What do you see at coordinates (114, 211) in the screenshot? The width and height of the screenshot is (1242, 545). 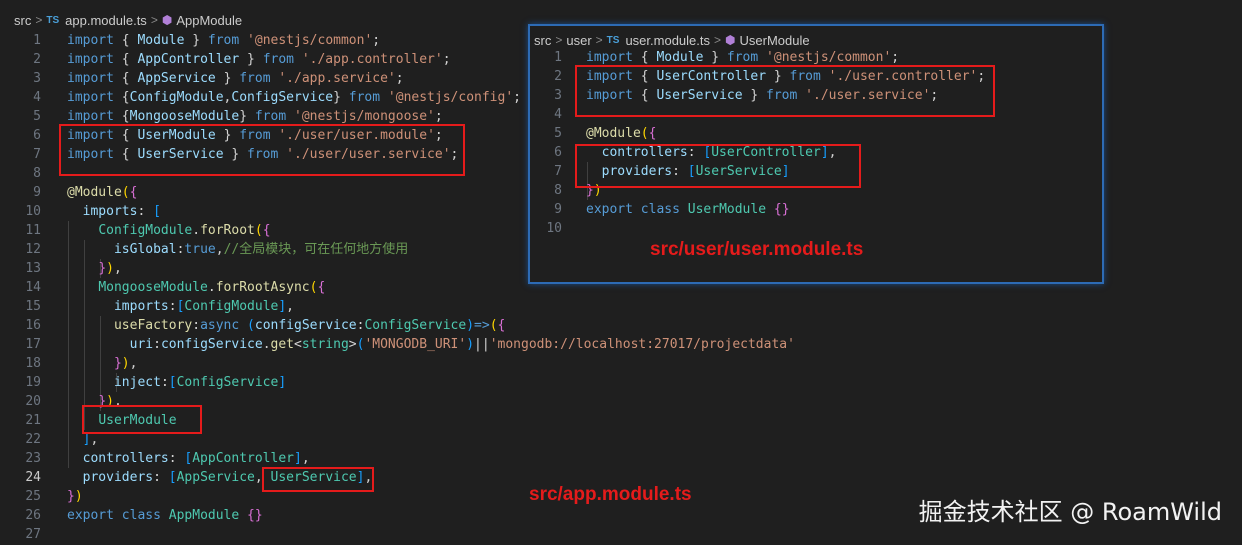 I see `code-text: imports: [` at bounding box center [114, 211].